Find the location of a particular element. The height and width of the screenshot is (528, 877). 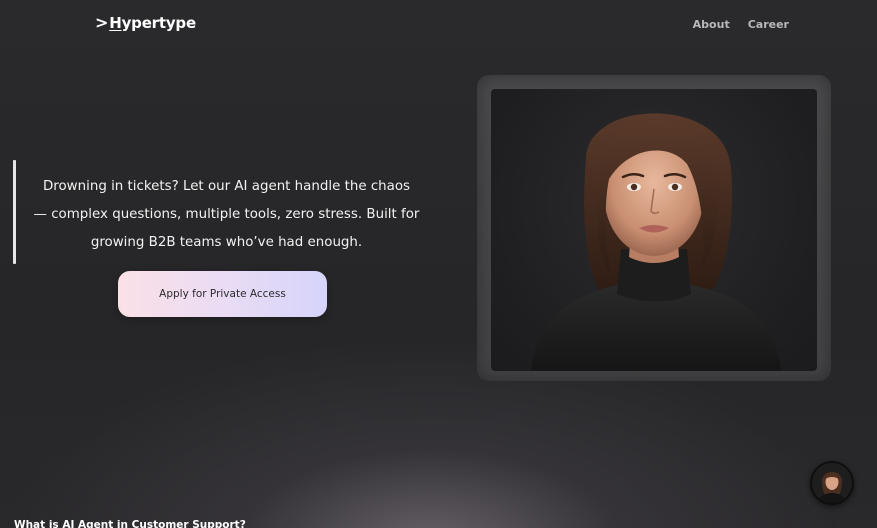

section-heading-what-is-ai-agent: What is AI Agent in Customer Support? is located at coordinates (130, 523).